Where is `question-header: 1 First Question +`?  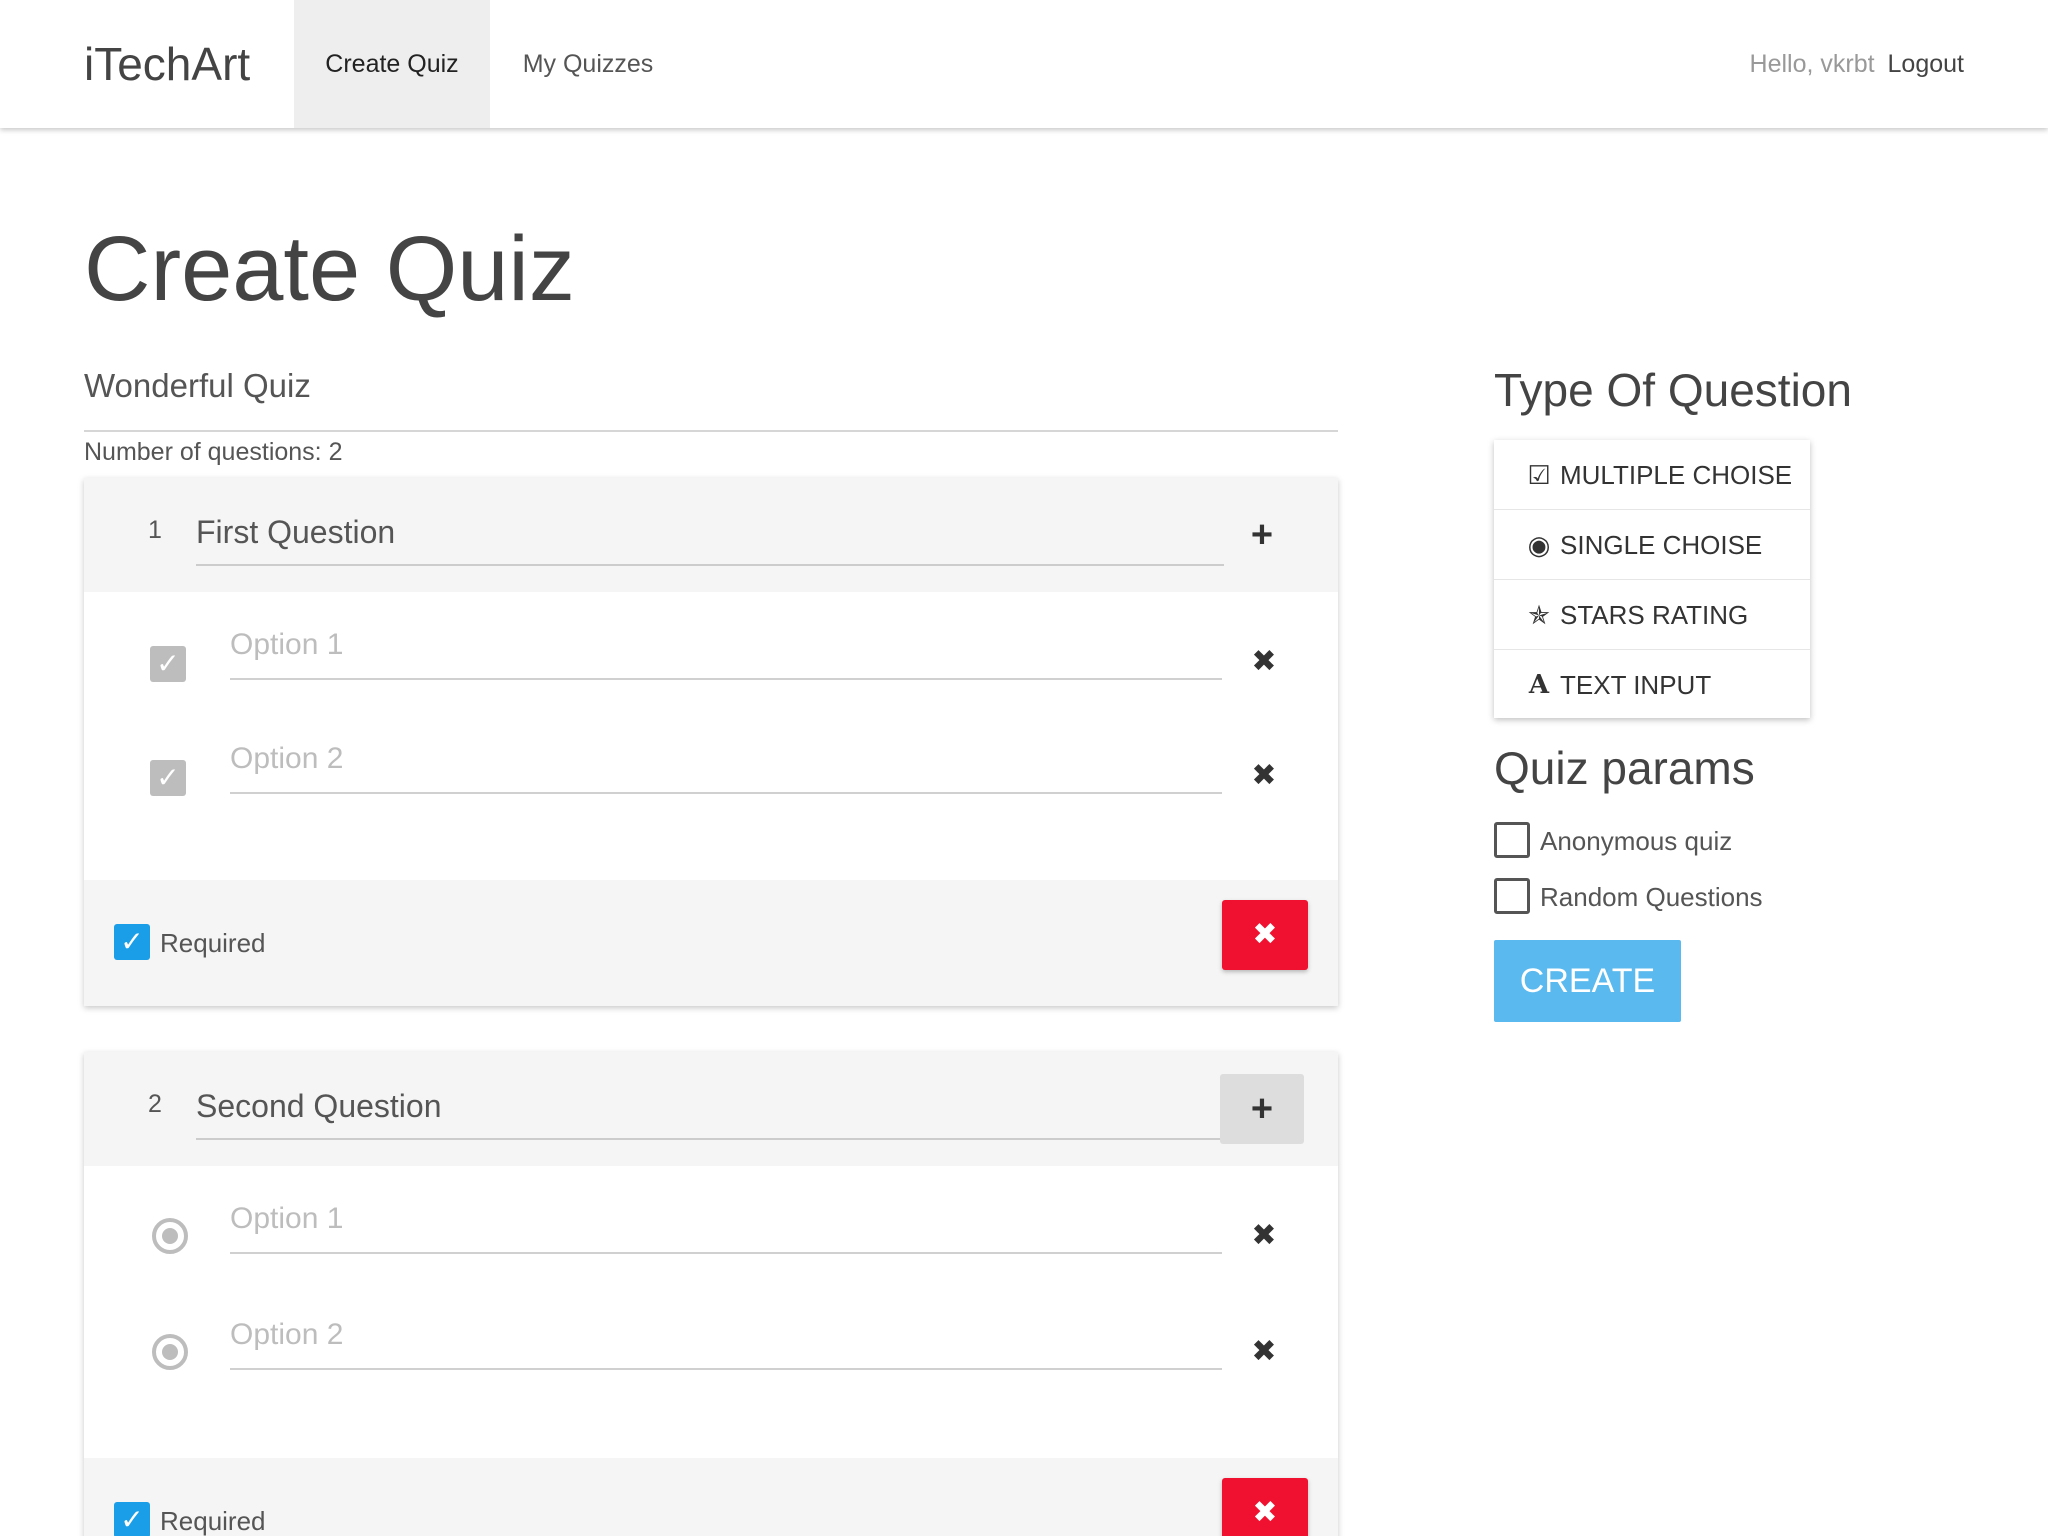
question-header: 1 First Question + is located at coordinates (711, 535).